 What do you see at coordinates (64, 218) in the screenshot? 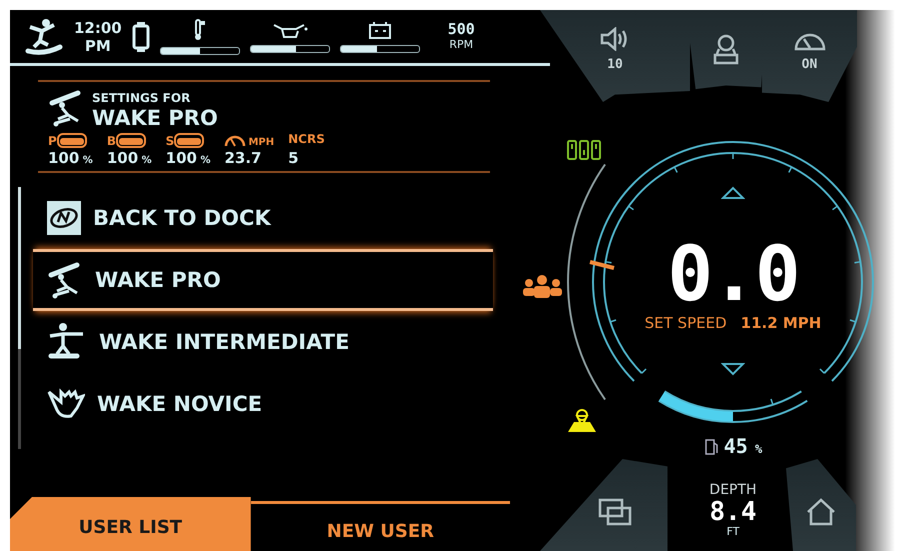
I see `logo-icon` at bounding box center [64, 218].